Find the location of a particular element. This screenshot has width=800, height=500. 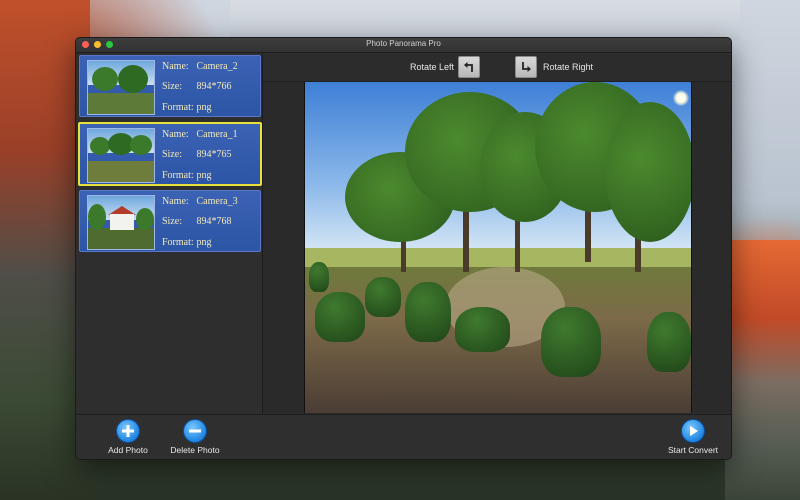

window-title: Photo Panorama Pro is located at coordinates (403, 43).